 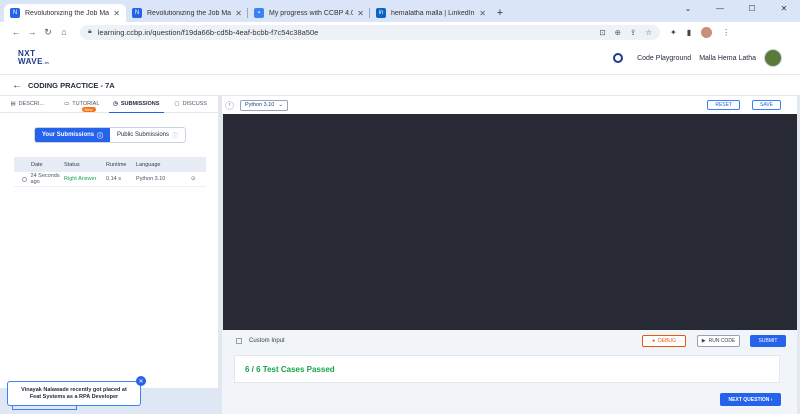 What do you see at coordinates (720, 8) in the screenshot?
I see `minimize-icon: —` at bounding box center [720, 8].